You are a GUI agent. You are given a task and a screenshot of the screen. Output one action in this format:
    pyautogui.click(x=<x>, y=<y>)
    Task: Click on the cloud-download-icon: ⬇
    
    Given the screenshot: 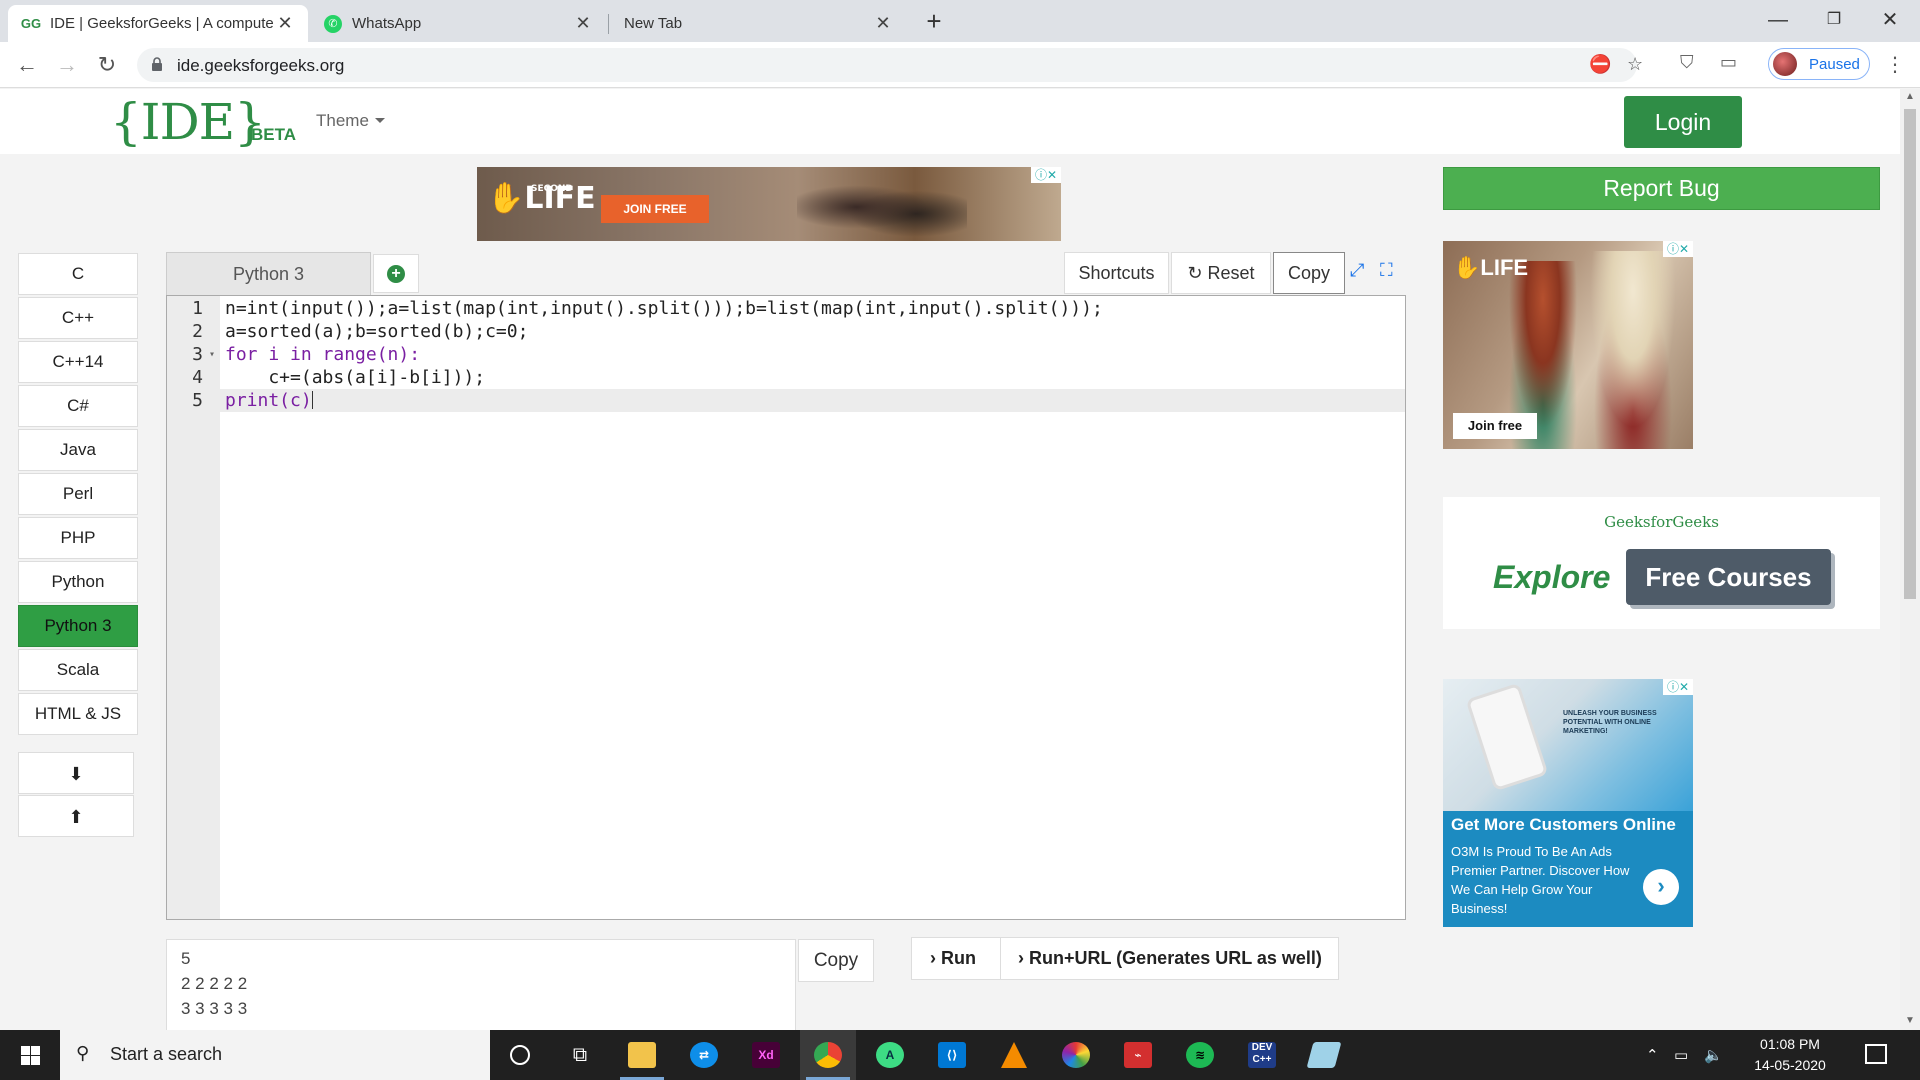 What is the action you would take?
    pyautogui.click(x=76, y=773)
    